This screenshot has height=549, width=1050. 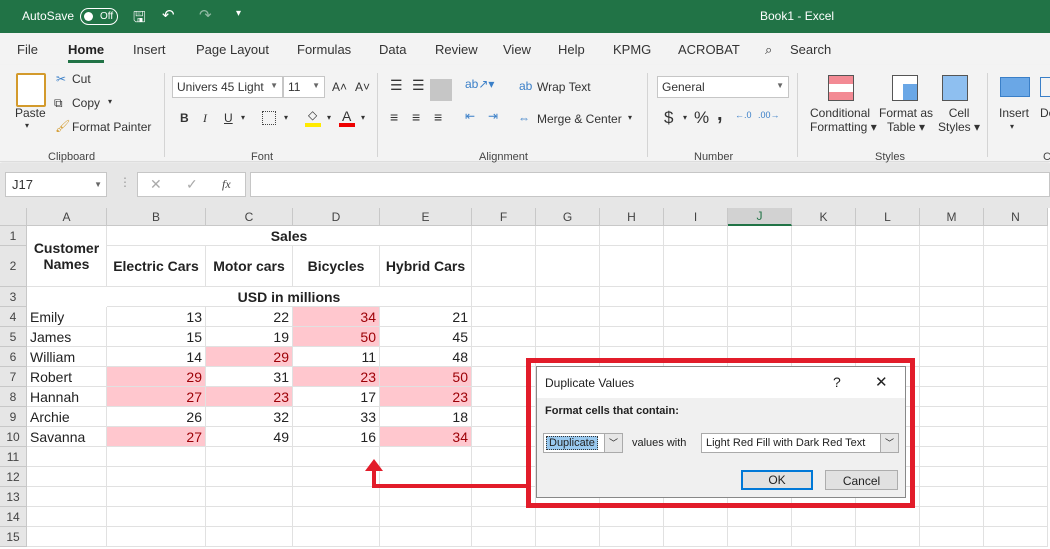 I want to click on autosave-toggle: Off, so click(x=99, y=16).